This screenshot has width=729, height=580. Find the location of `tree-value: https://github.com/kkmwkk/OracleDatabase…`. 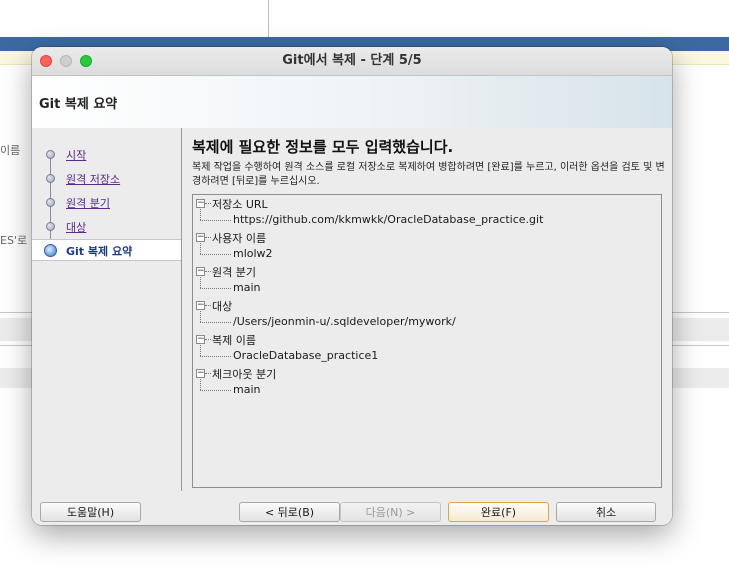

tree-value: https://github.com/kkmwkk/OracleDatabase… is located at coordinates (388, 219).